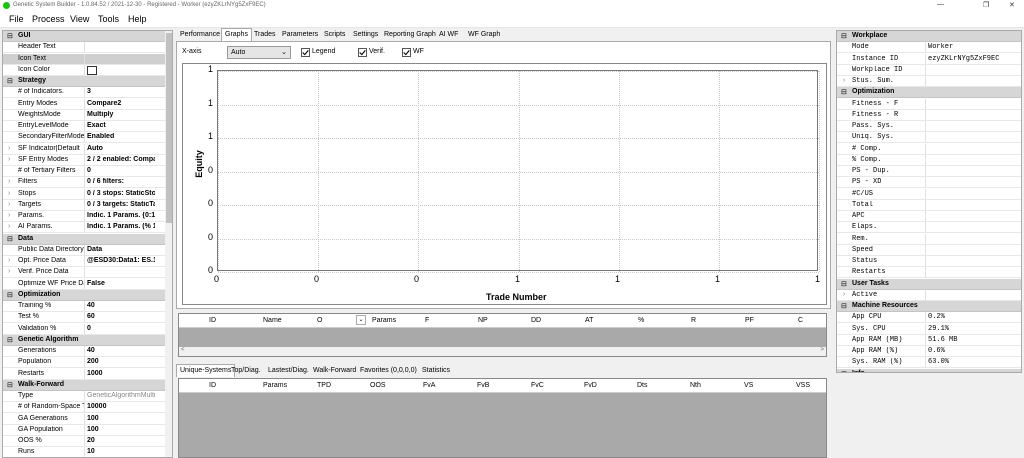 Image resolution: width=1024 pixels, height=458 pixels. What do you see at coordinates (84, 385) in the screenshot?
I see `category-walk-forward: ⊟ Walk-Forward` at bounding box center [84, 385].